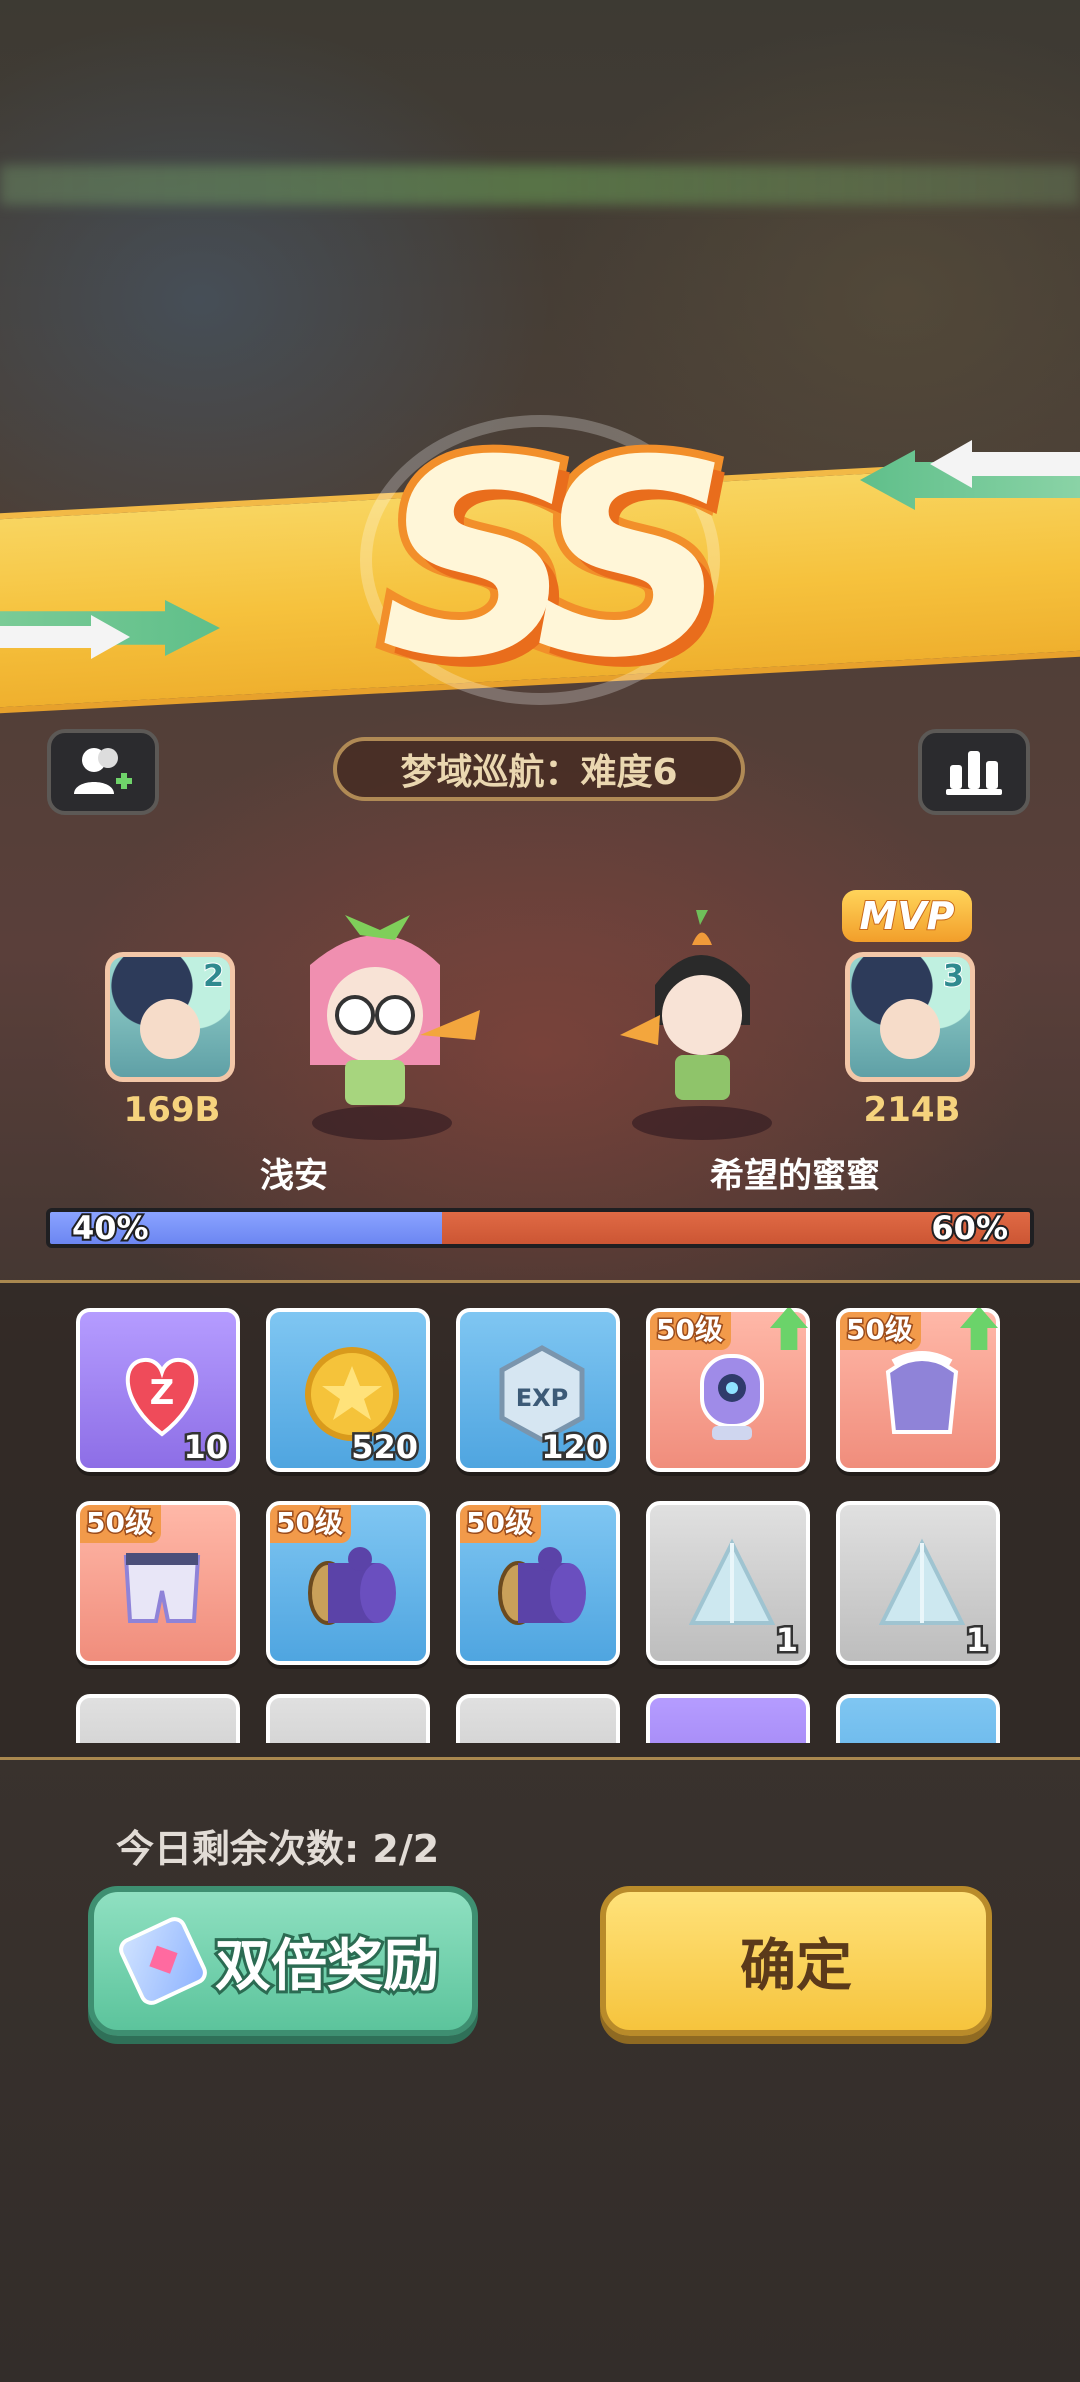 The height and width of the screenshot is (2382, 1080). What do you see at coordinates (542, 1398) in the screenshot?
I see `svg-text: EXP` at bounding box center [542, 1398].